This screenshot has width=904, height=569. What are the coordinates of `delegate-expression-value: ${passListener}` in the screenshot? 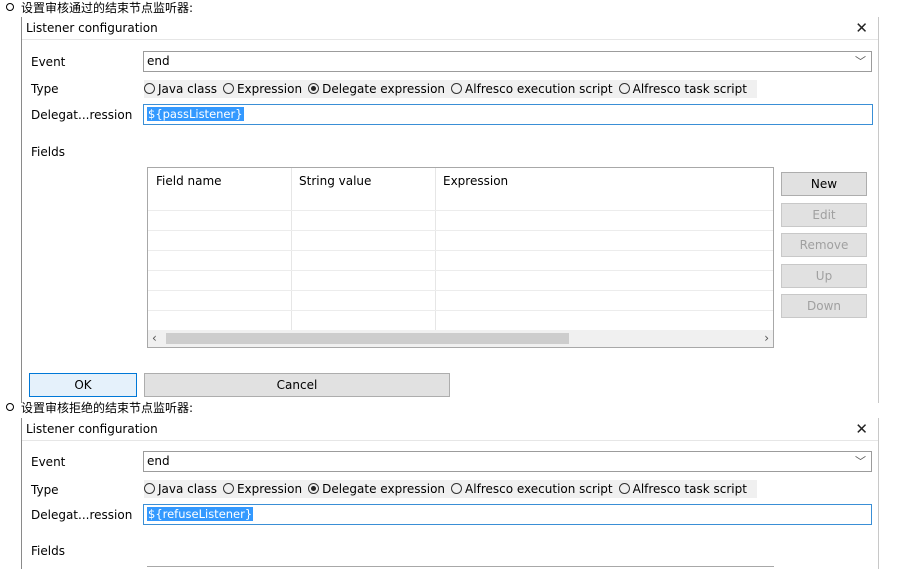 It's located at (195, 114).